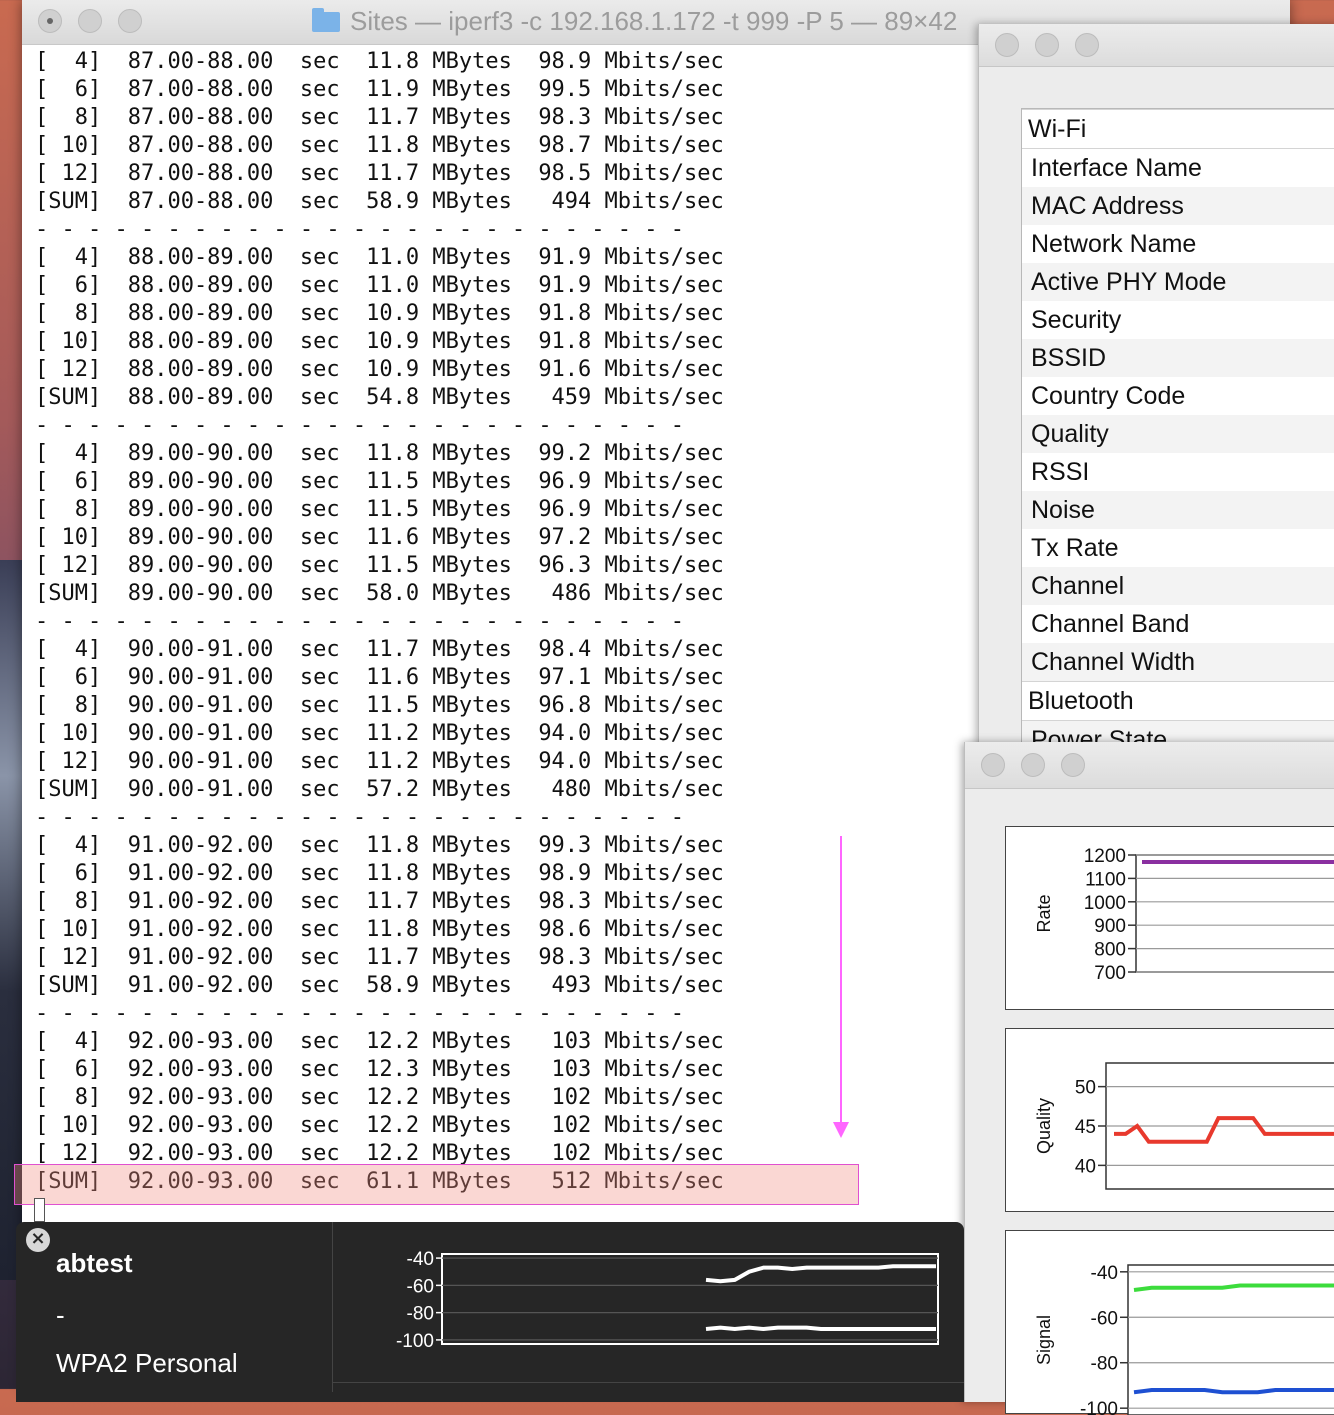 The image size is (1334, 1415). What do you see at coordinates (1178, 548) in the screenshot?
I see `info-row-tx-rate: Tx Rate` at bounding box center [1178, 548].